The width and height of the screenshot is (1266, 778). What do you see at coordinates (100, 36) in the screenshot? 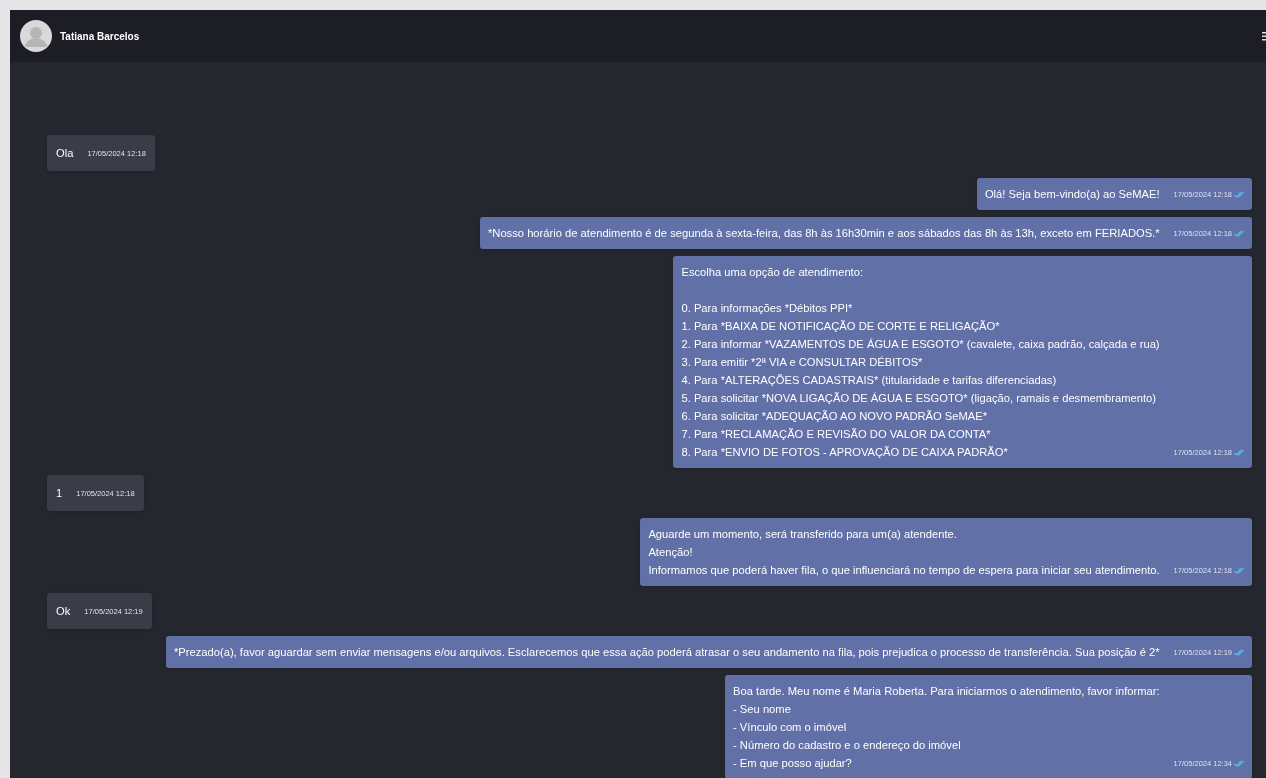
I see `contact-name: Tatiana Barcelos` at bounding box center [100, 36].